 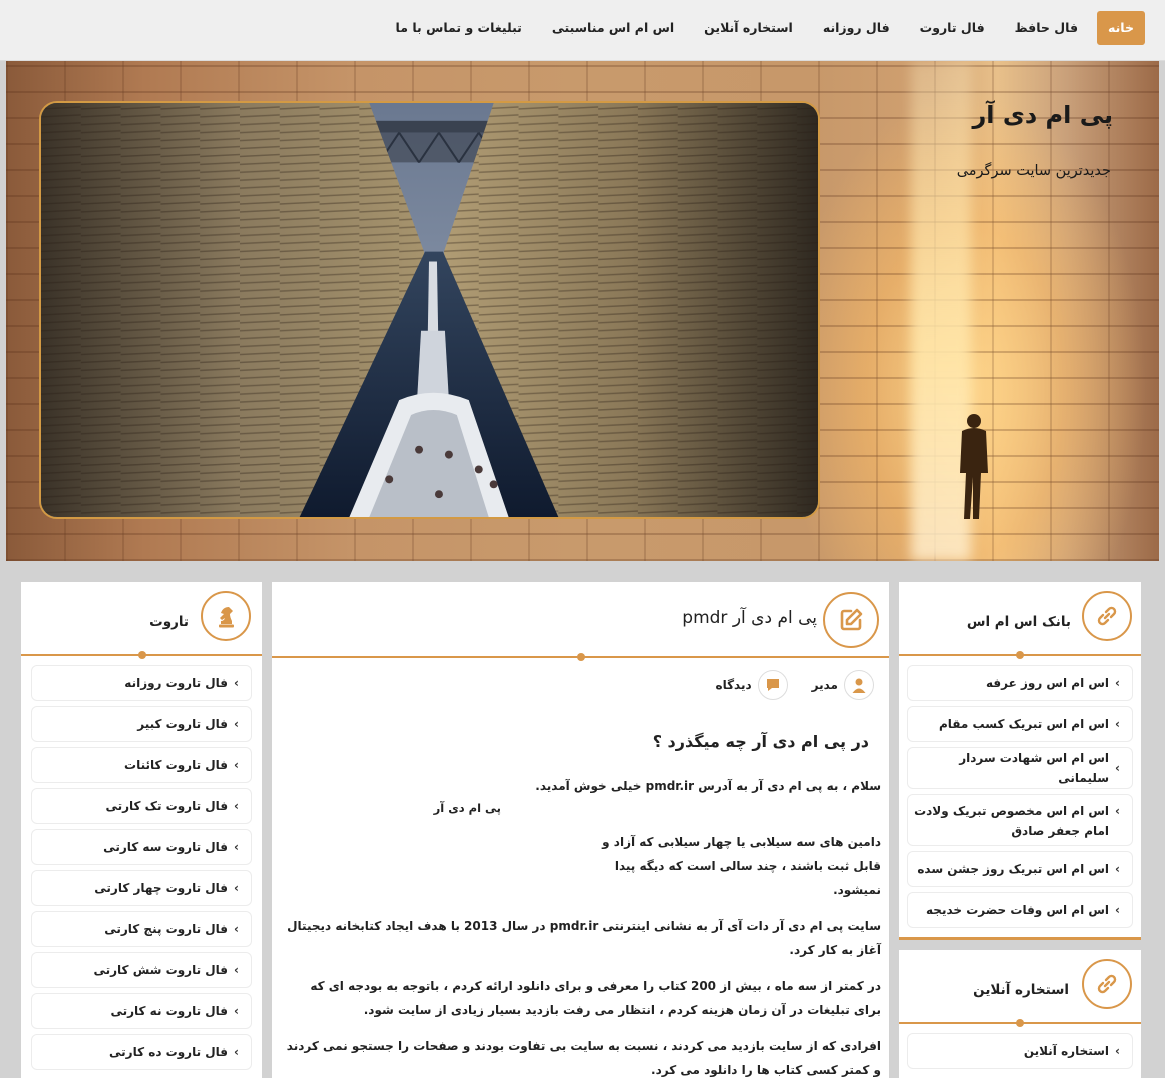 I want to click on list-item: › فال تاروت کائنات, so click(x=141, y=765).